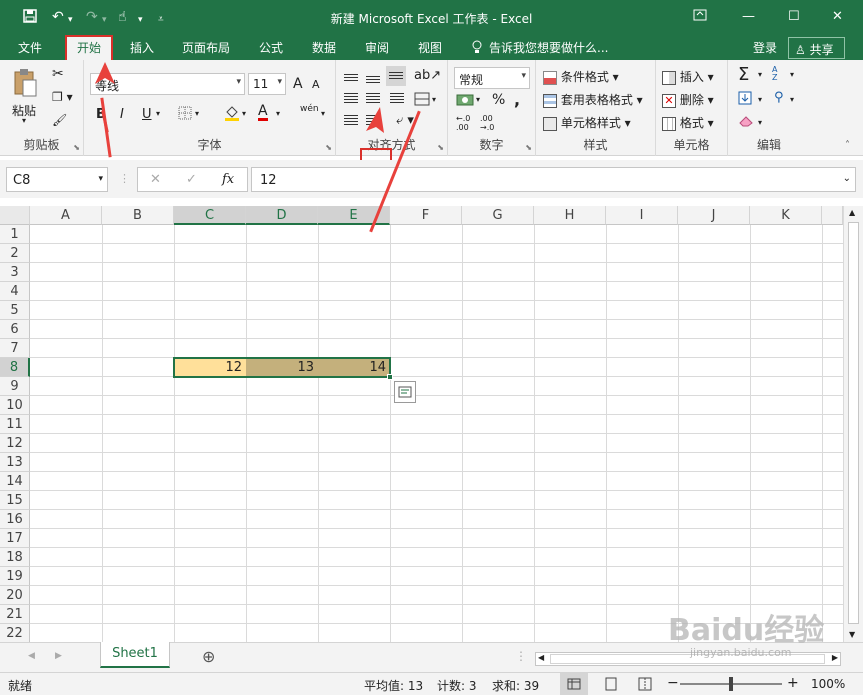 This screenshot has width=863, height=695. I want to click on row-header: 20, so click(15, 595).